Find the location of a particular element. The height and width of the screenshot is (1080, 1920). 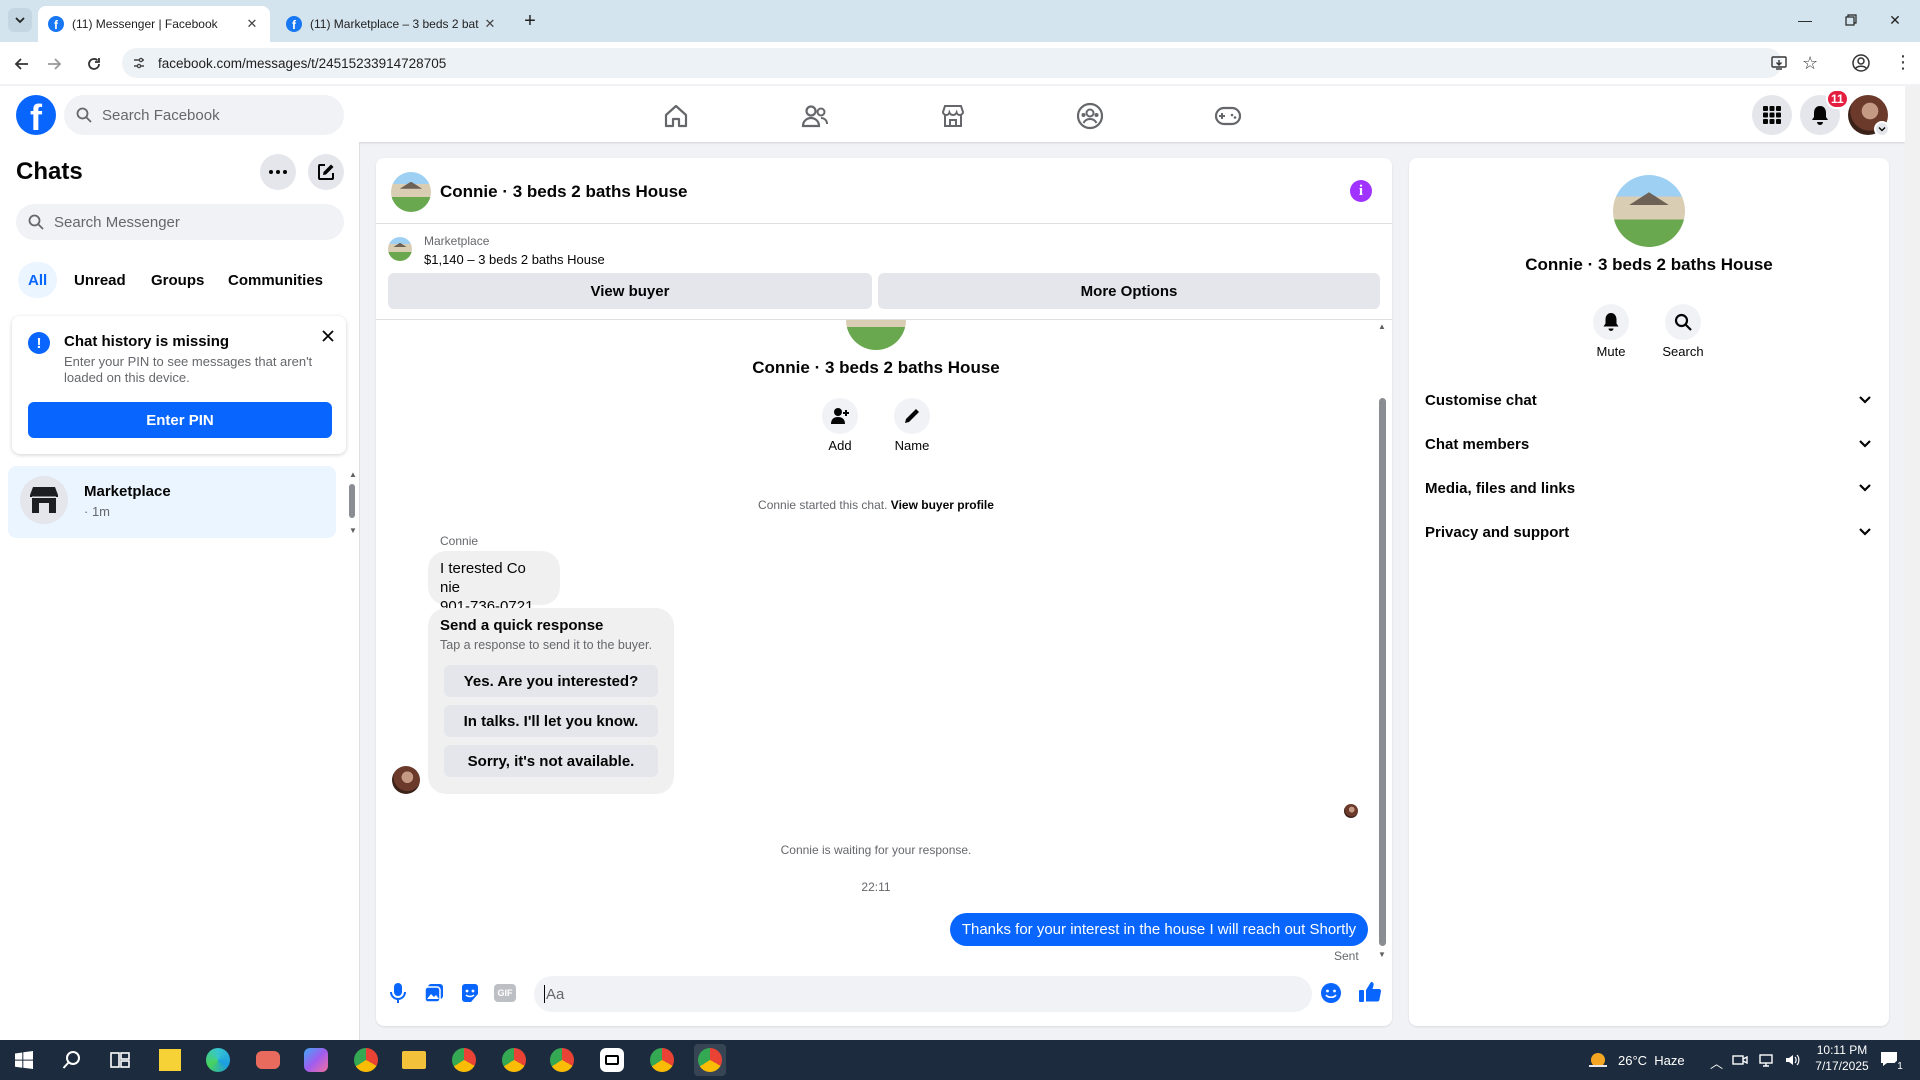

conversation-avatar is located at coordinates (411, 192).